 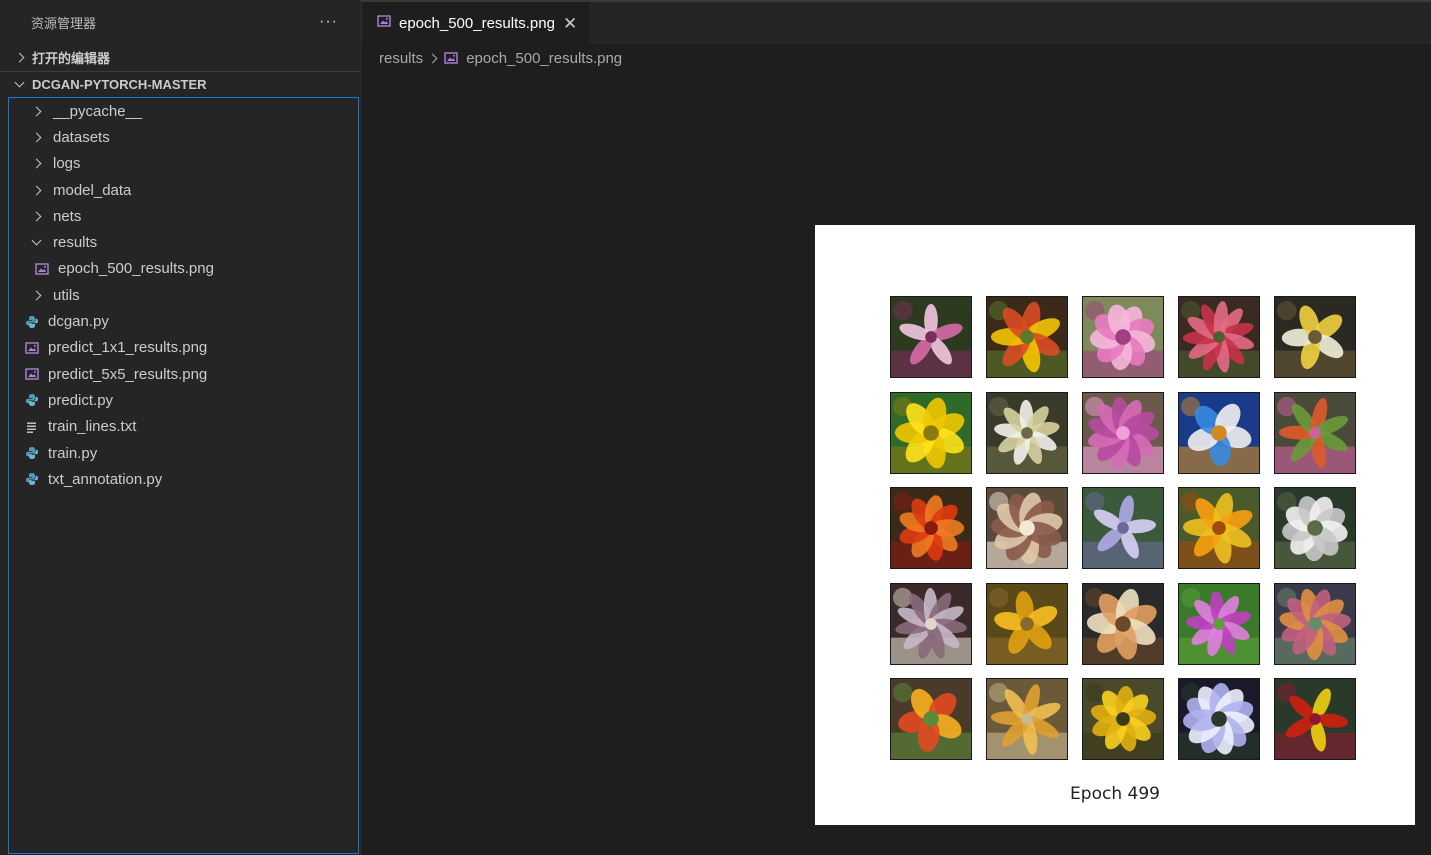 I want to click on file-train-py: train.py, so click(x=183, y=453).